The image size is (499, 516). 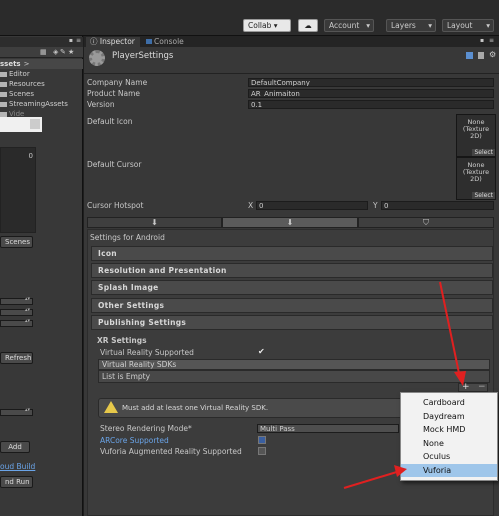 What do you see at coordinates (372, 479) in the screenshot?
I see `arrow-to-vuforia` at bounding box center [372, 479].